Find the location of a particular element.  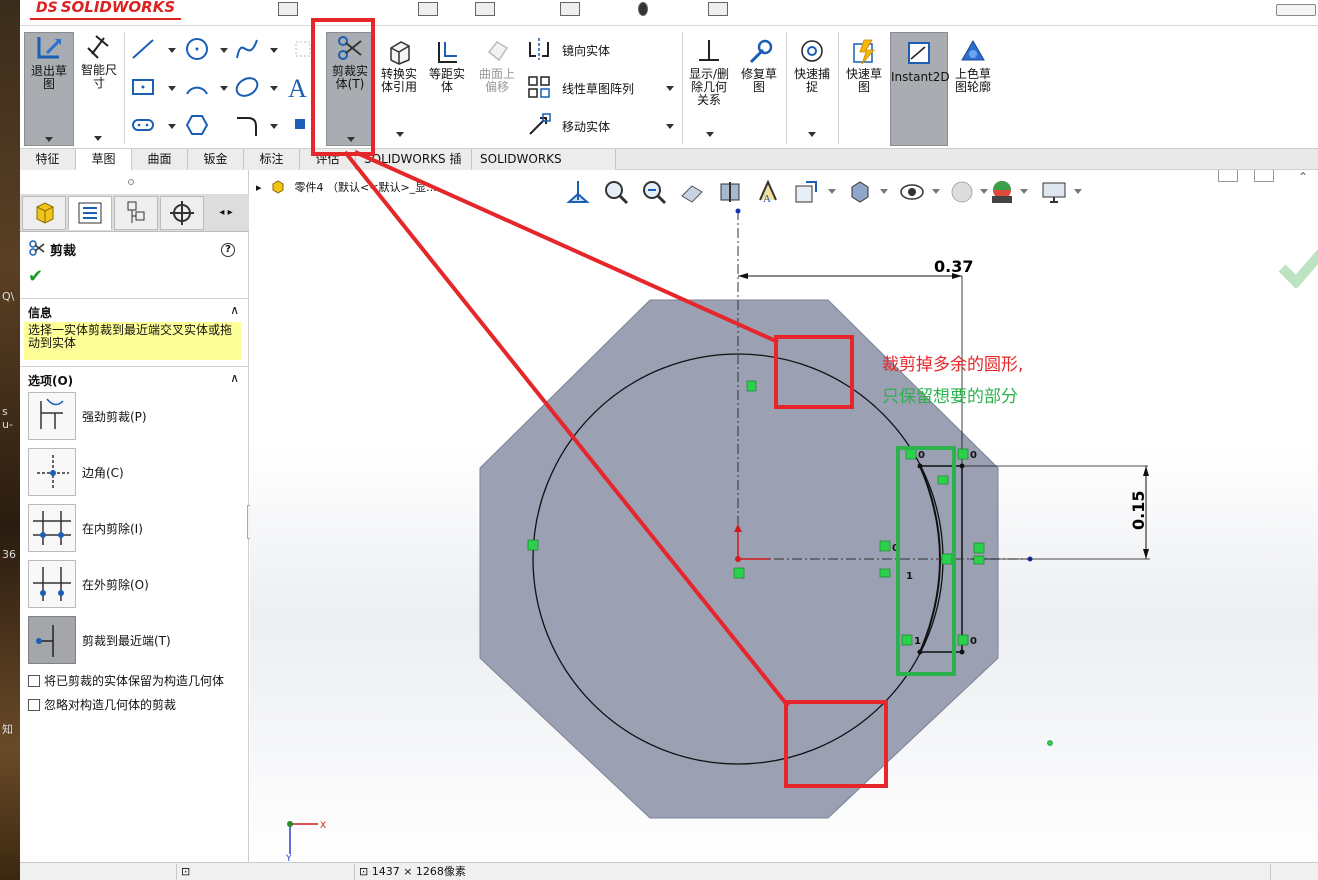

option-corner: 边角(C) is located at coordinates (133, 472).